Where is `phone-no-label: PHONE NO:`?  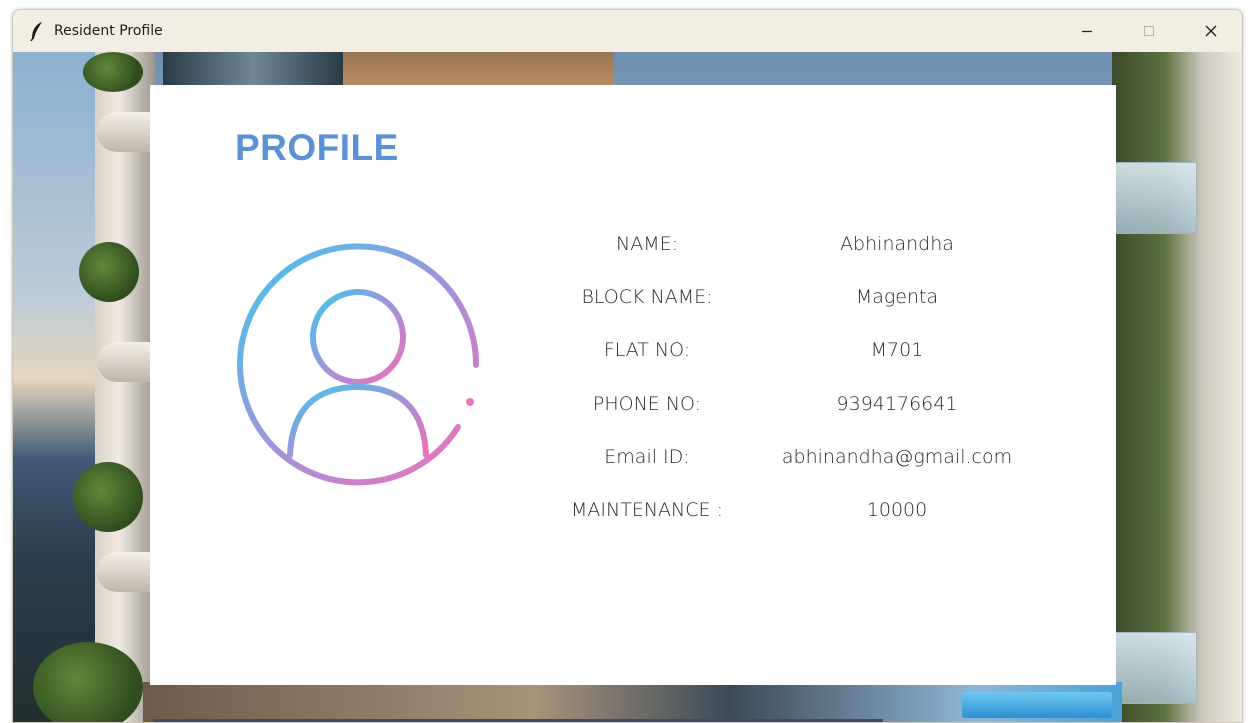
phone-no-label: PHONE NO: is located at coordinates (647, 404).